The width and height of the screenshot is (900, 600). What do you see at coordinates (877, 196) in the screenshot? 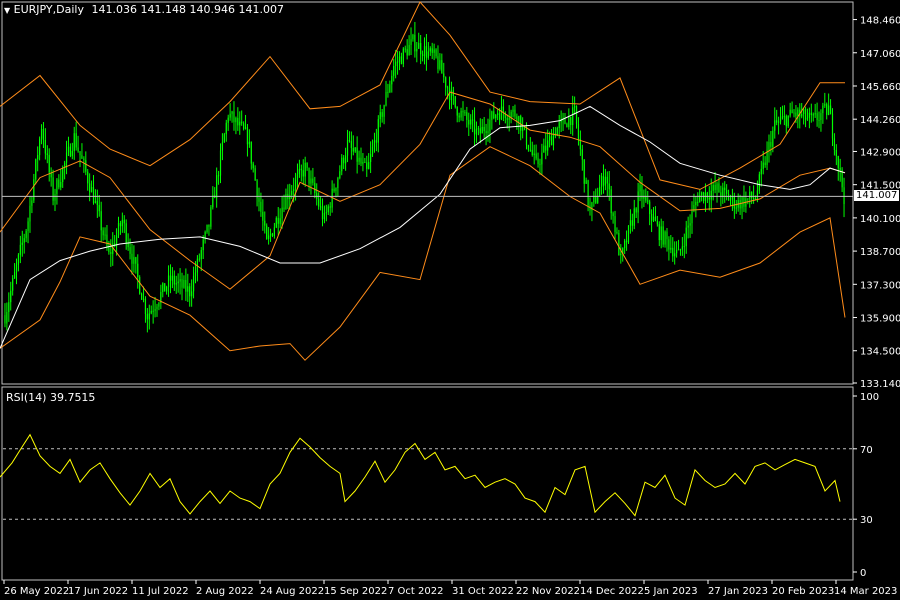
I see `last-price-tag: 141.007` at bounding box center [877, 196].